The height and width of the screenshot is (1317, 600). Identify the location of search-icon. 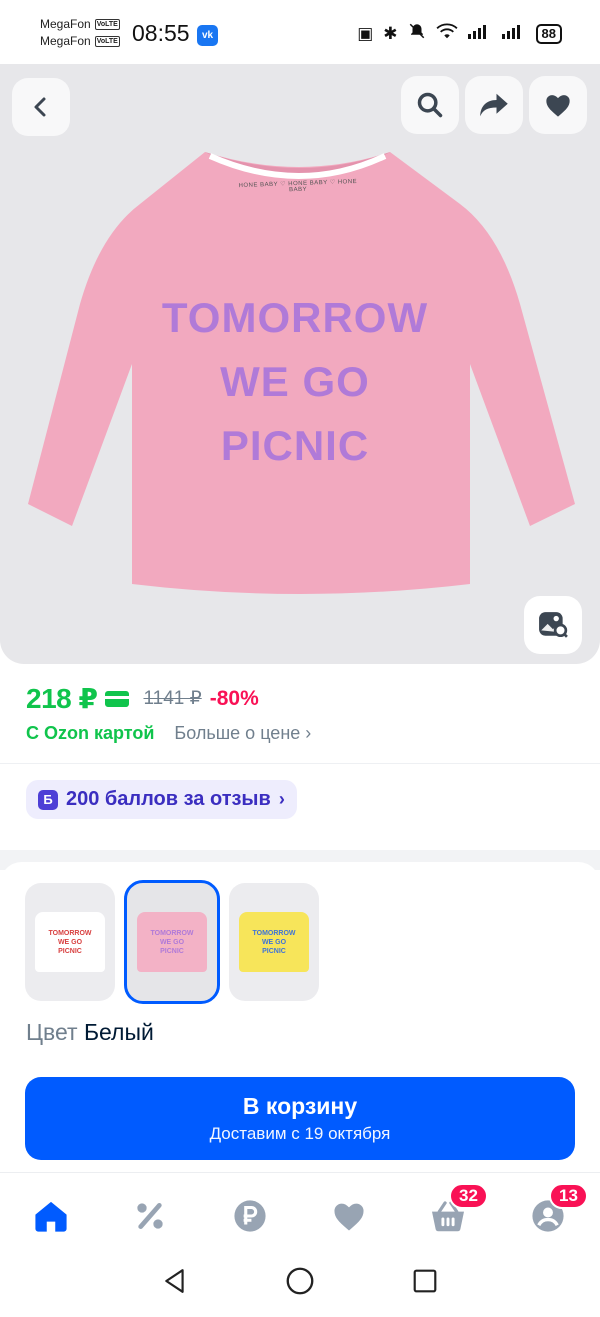
(430, 105).